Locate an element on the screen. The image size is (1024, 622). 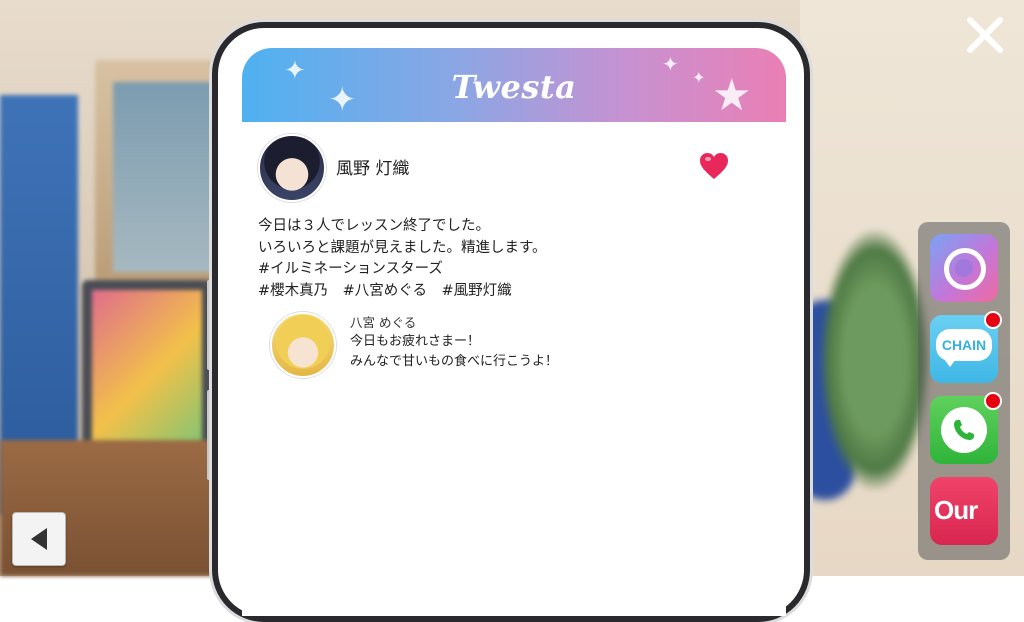
hashtag-line: #イルミネーションスターズ is located at coordinates (350, 269).